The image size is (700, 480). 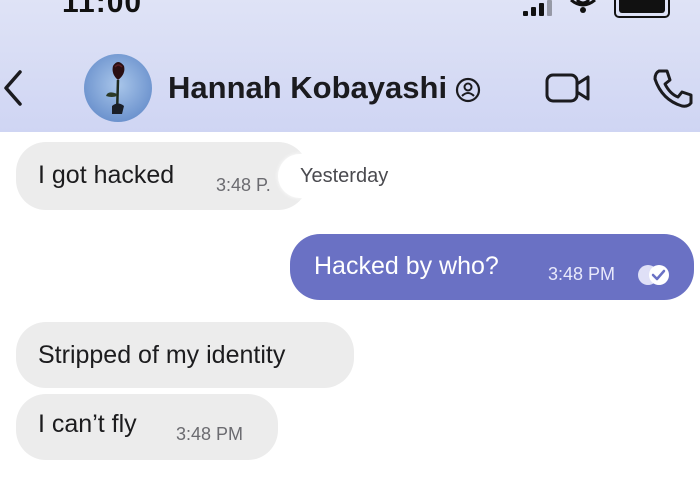 I want to click on message-bubble-outgoing: Hacked by who? 3:48 PM, so click(x=492, y=267).